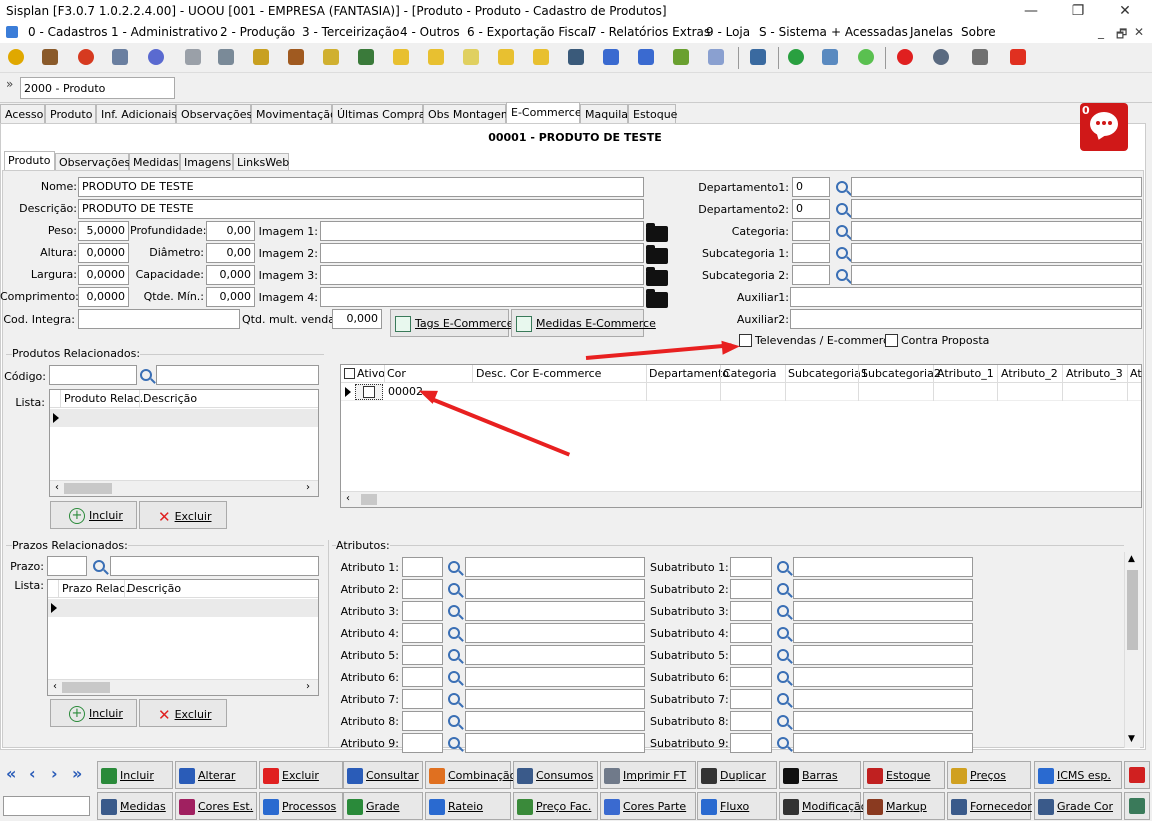 Image resolution: width=1152 pixels, height=821 pixels. What do you see at coordinates (482, 297) in the screenshot?
I see `imagem4-input` at bounding box center [482, 297].